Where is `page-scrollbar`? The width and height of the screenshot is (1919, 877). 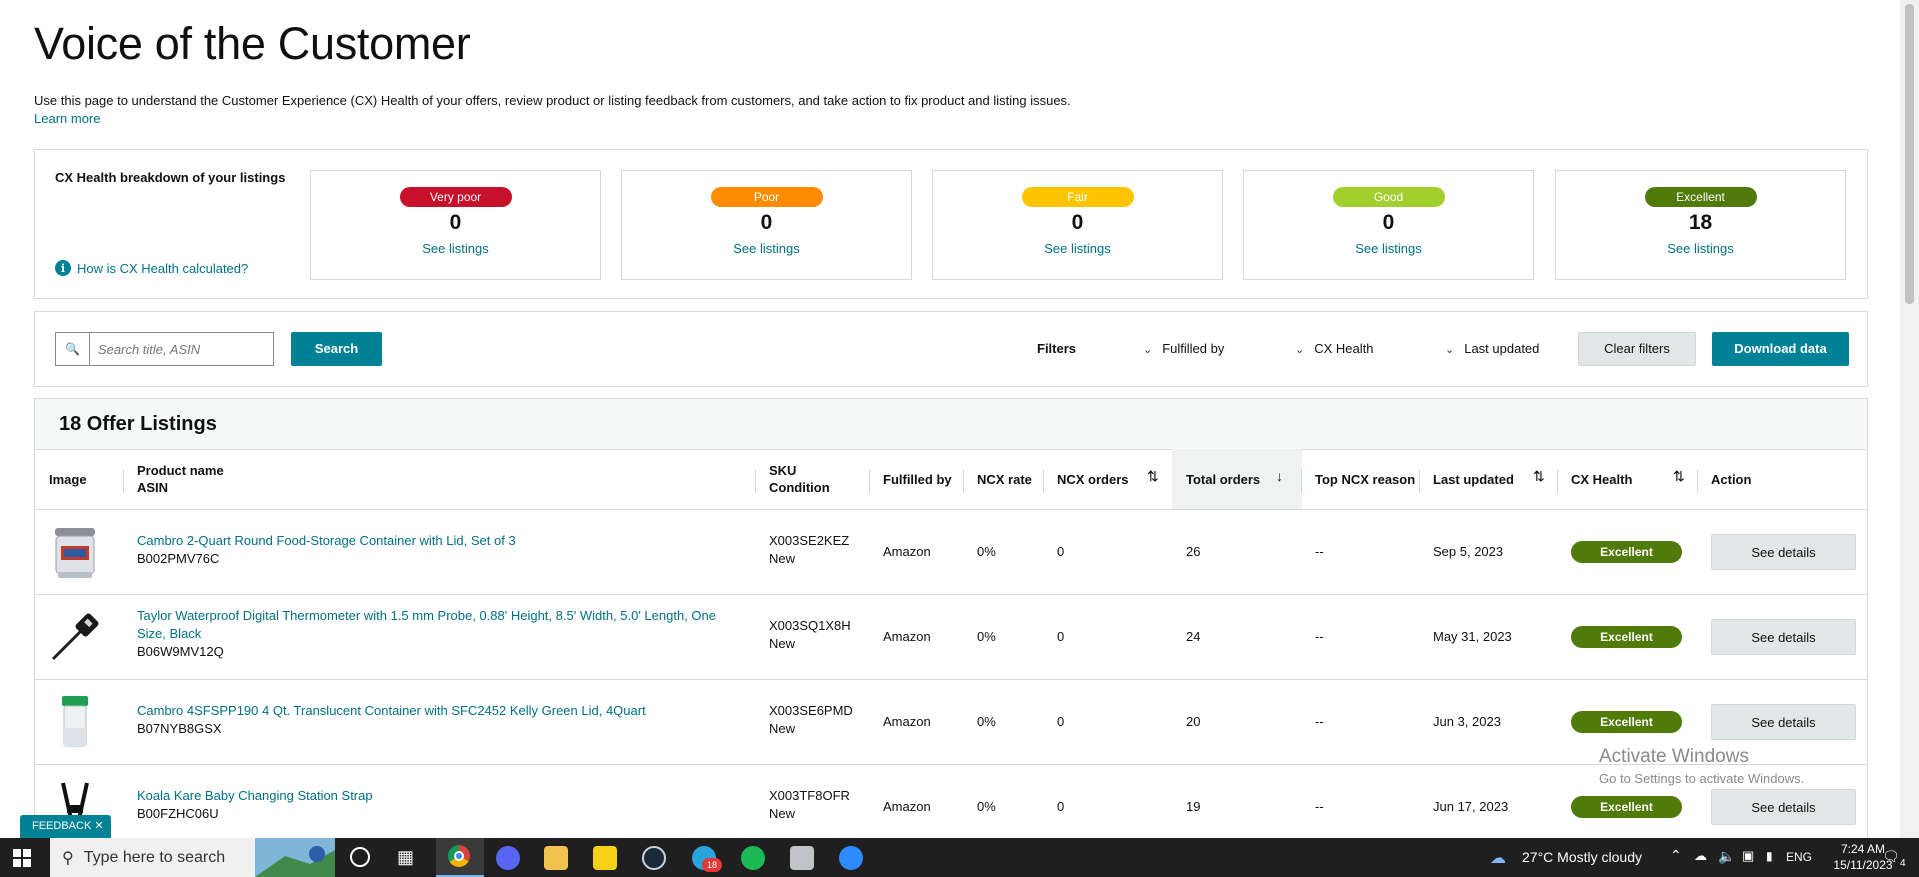 page-scrollbar is located at coordinates (1909, 419).